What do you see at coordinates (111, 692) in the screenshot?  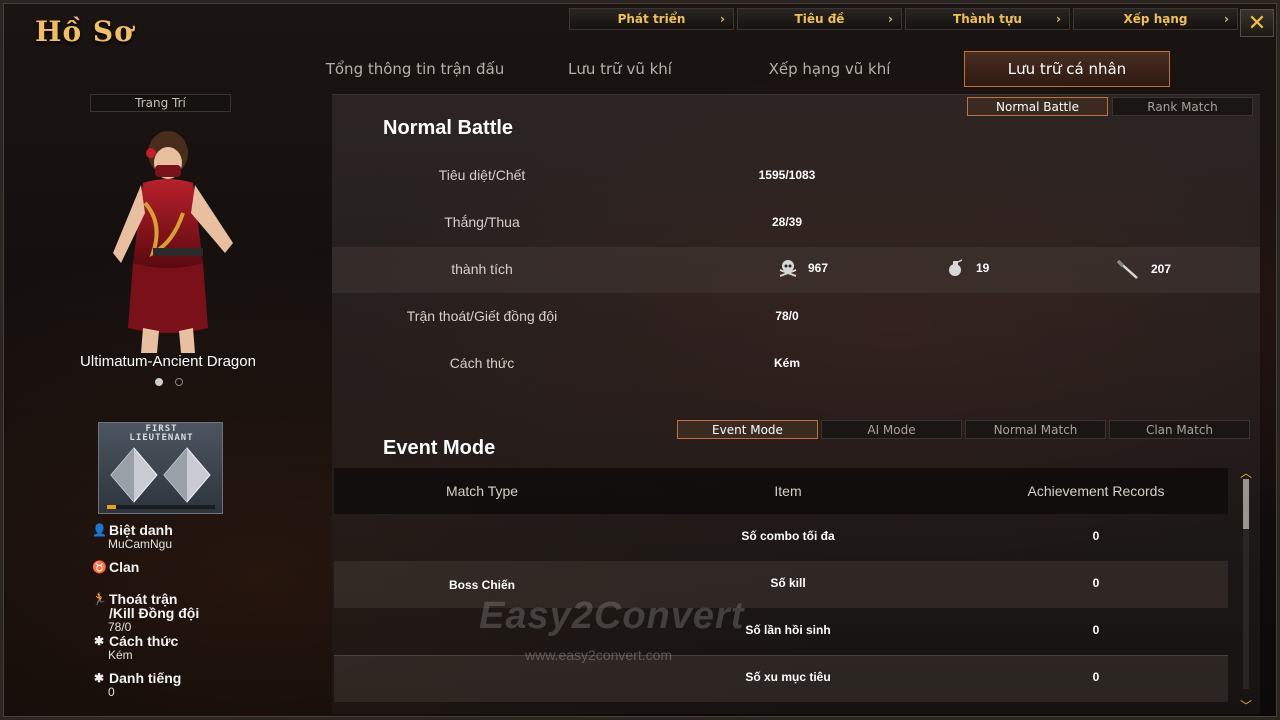 I see `reputation-value: 0` at bounding box center [111, 692].